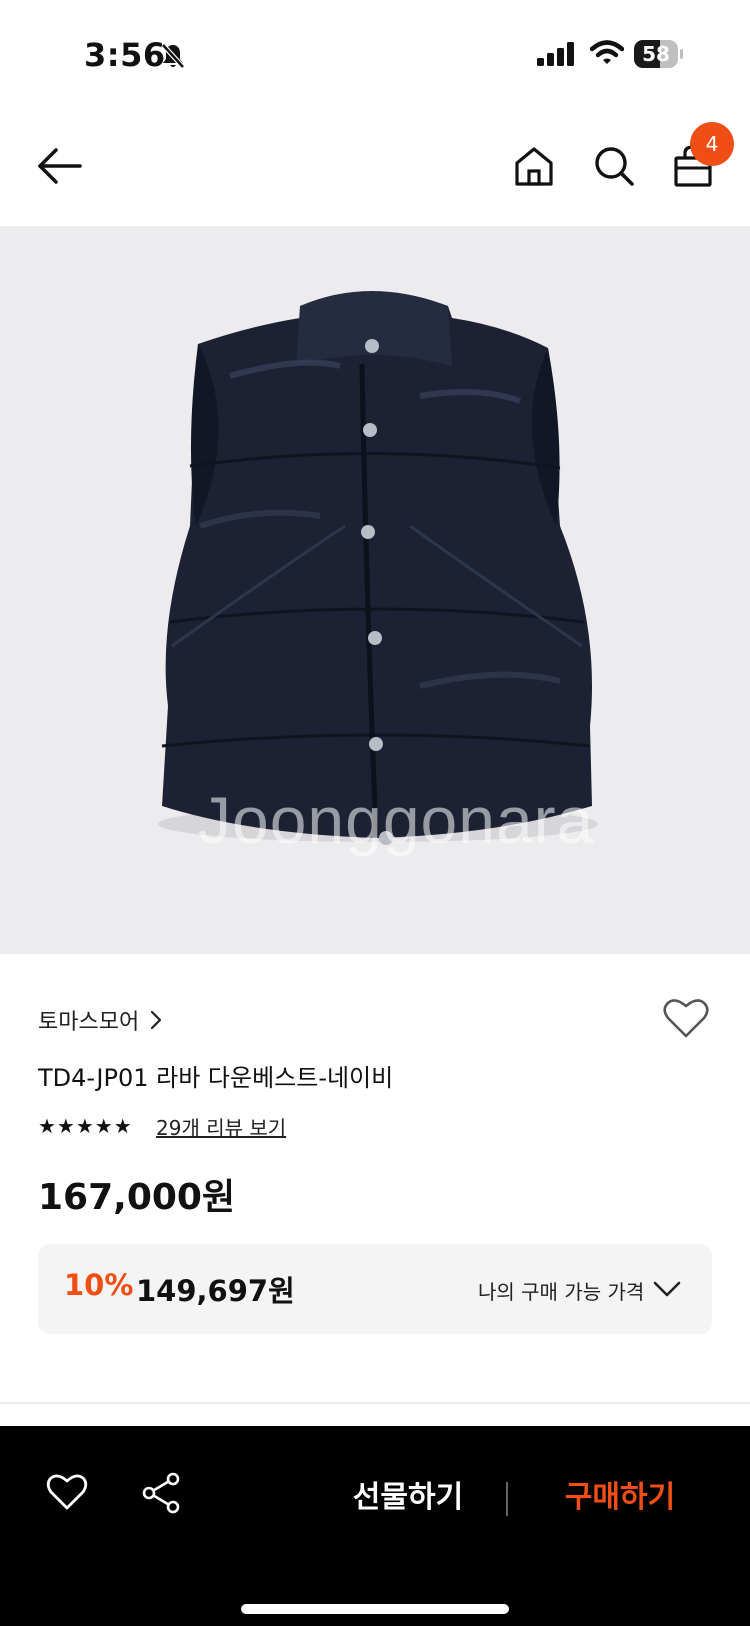  I want to click on status-bar: 3:56 58, so click(375, 55).